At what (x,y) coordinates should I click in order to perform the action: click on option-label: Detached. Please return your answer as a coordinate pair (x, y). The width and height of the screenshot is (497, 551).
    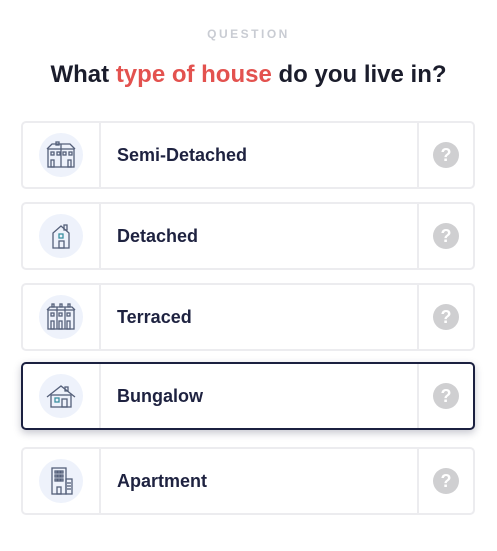
    Looking at the image, I should click on (158, 235).